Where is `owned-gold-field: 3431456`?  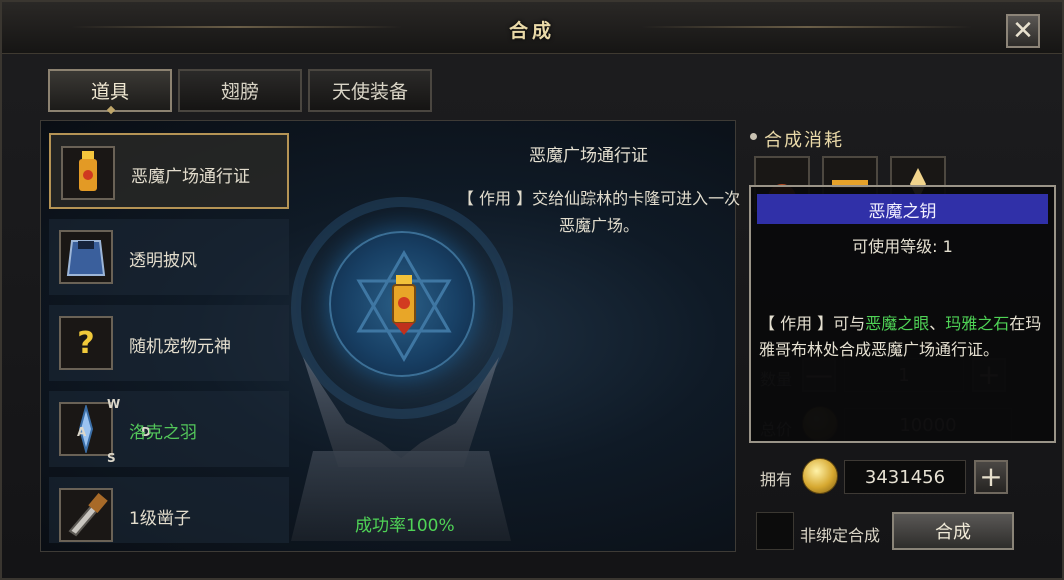 owned-gold-field: 3431456 is located at coordinates (905, 477).